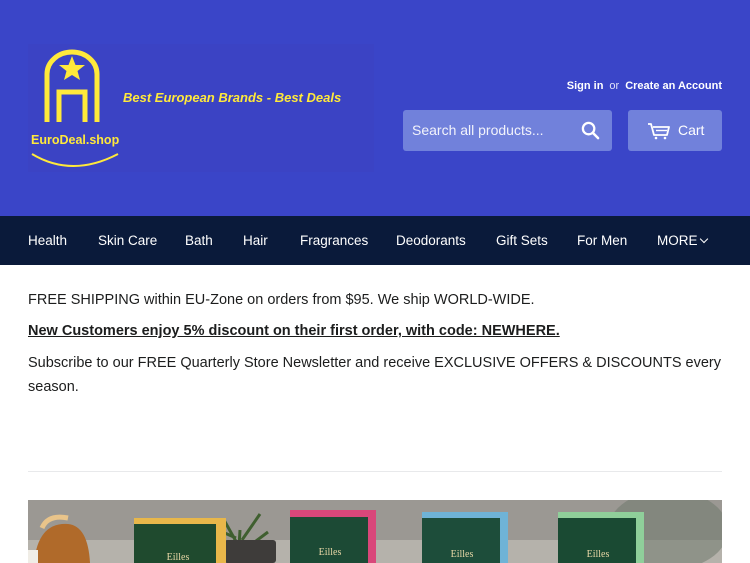 Image resolution: width=750 pixels, height=563 pixels. What do you see at coordinates (255, 240) in the screenshot?
I see `nav-item-hair: Hair` at bounding box center [255, 240].